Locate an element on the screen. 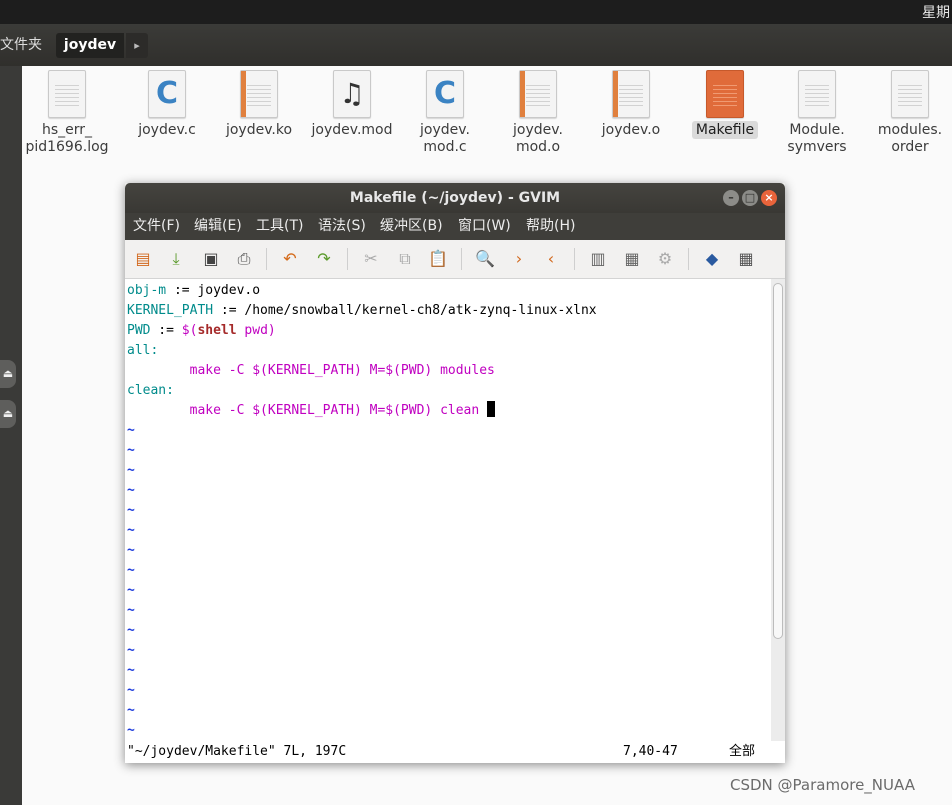  file-name: Makefile is located at coordinates (725, 130).